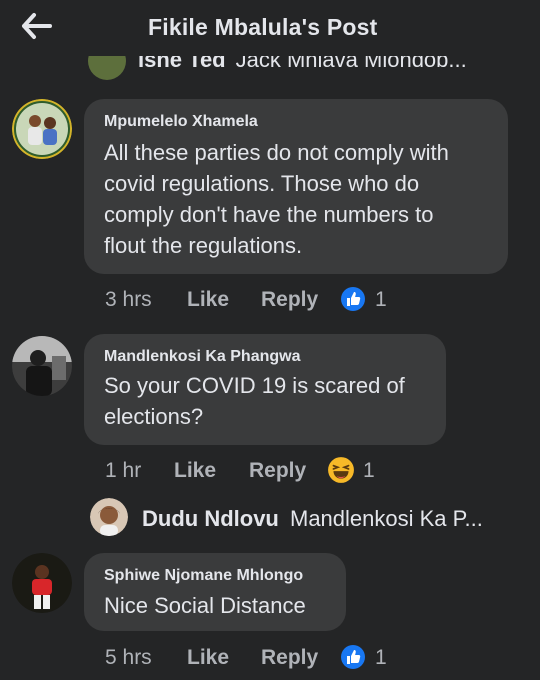 The width and height of the screenshot is (540, 680). Describe the element at coordinates (269, 214) in the screenshot. I see `comment-line: comply don't have the numbers to` at that location.